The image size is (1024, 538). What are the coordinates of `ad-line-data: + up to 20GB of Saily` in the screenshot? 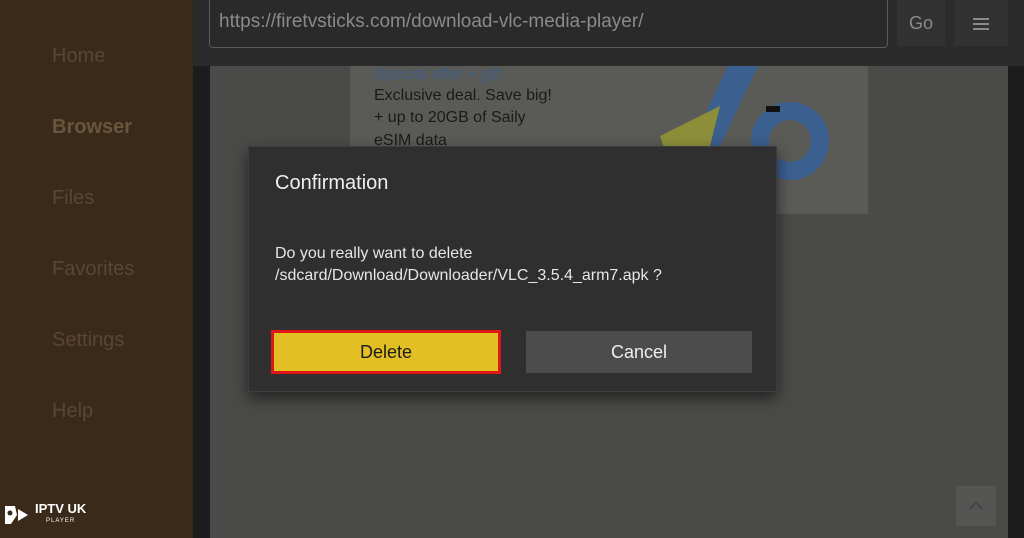 It's located at (450, 117).